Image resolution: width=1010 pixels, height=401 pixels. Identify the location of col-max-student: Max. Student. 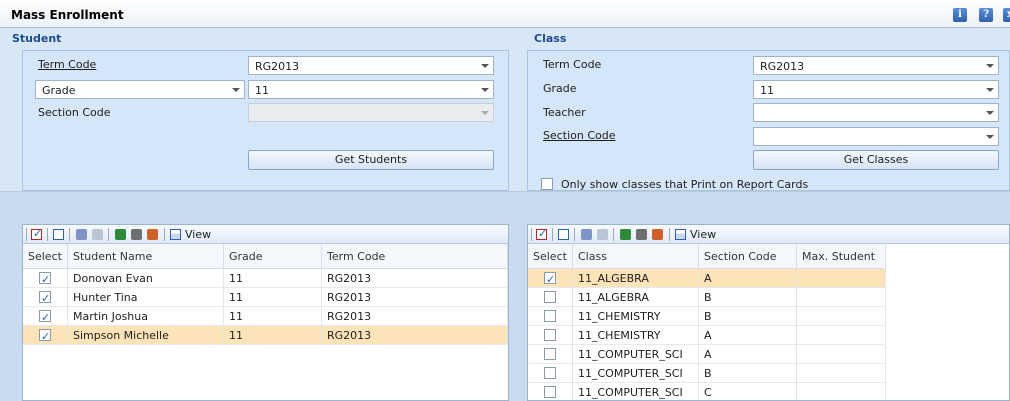
(841, 256).